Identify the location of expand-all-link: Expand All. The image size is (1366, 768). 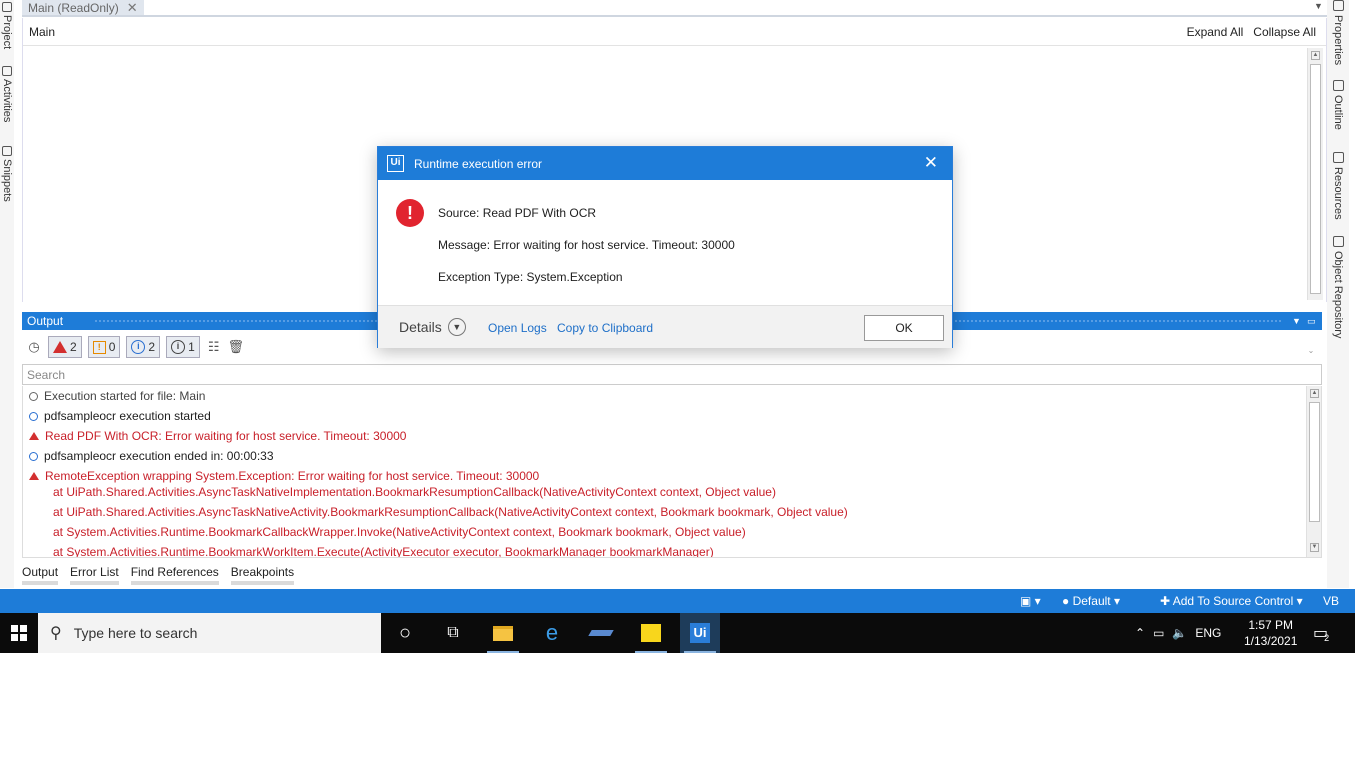
(1215, 32).